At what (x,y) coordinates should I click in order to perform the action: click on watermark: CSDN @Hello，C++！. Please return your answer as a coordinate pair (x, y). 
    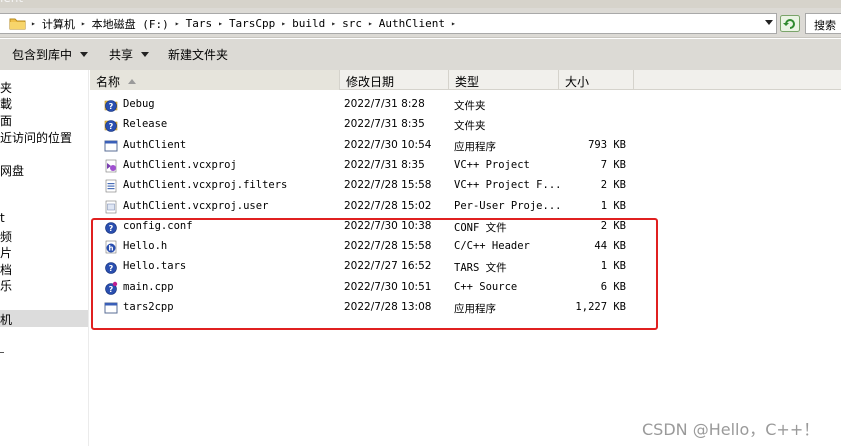
    Looking at the image, I should click on (731, 429).